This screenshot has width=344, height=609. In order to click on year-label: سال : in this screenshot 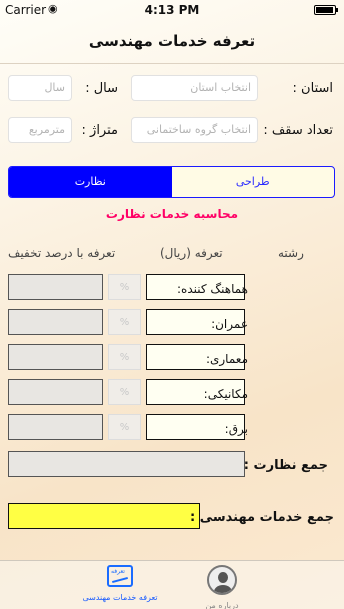, I will do `click(101, 88)`.